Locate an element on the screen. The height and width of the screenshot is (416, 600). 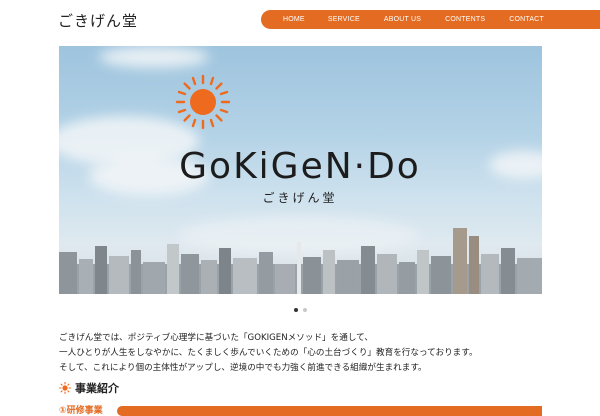
main-nav: HOME SERVICE ABOUT US CONTENTS CONTACT is located at coordinates (430, 19).